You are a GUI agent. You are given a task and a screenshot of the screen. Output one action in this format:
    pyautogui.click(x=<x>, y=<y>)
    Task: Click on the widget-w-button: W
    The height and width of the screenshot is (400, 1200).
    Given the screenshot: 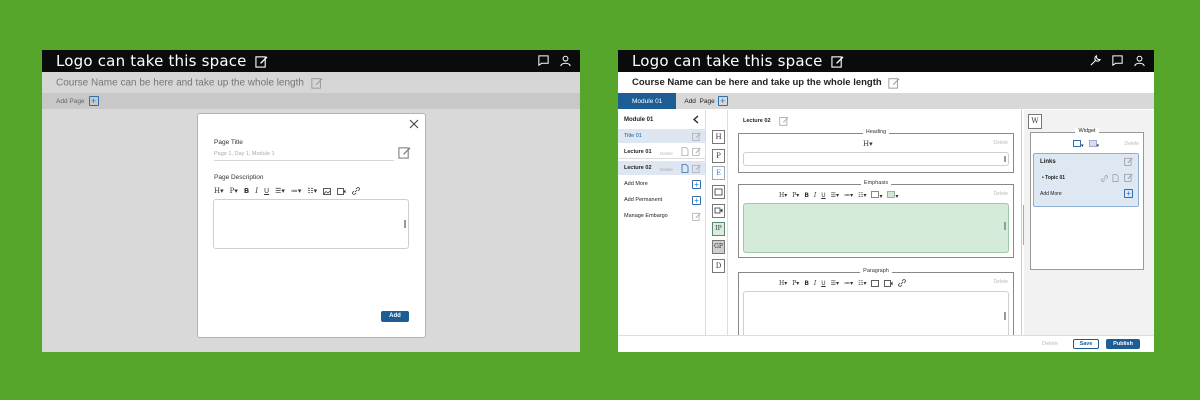 What is the action you would take?
    pyautogui.click(x=1035, y=121)
    